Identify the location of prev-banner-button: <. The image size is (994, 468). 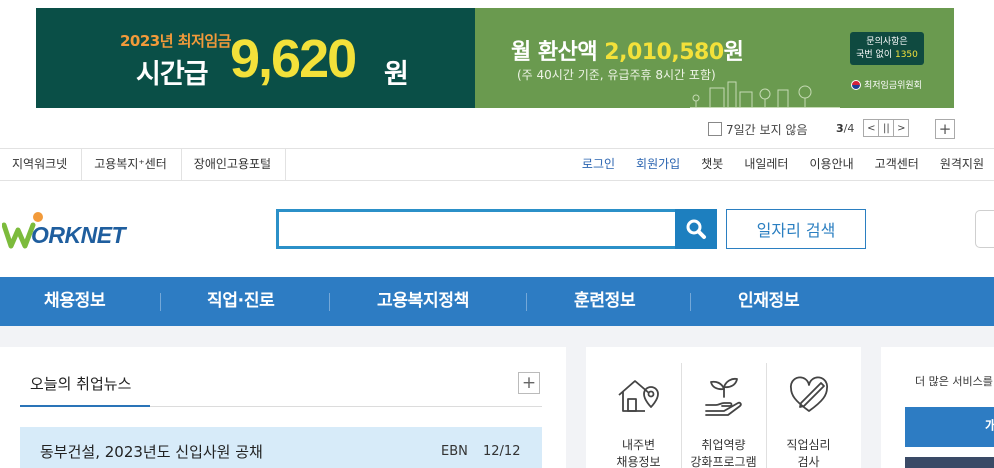
(871, 128).